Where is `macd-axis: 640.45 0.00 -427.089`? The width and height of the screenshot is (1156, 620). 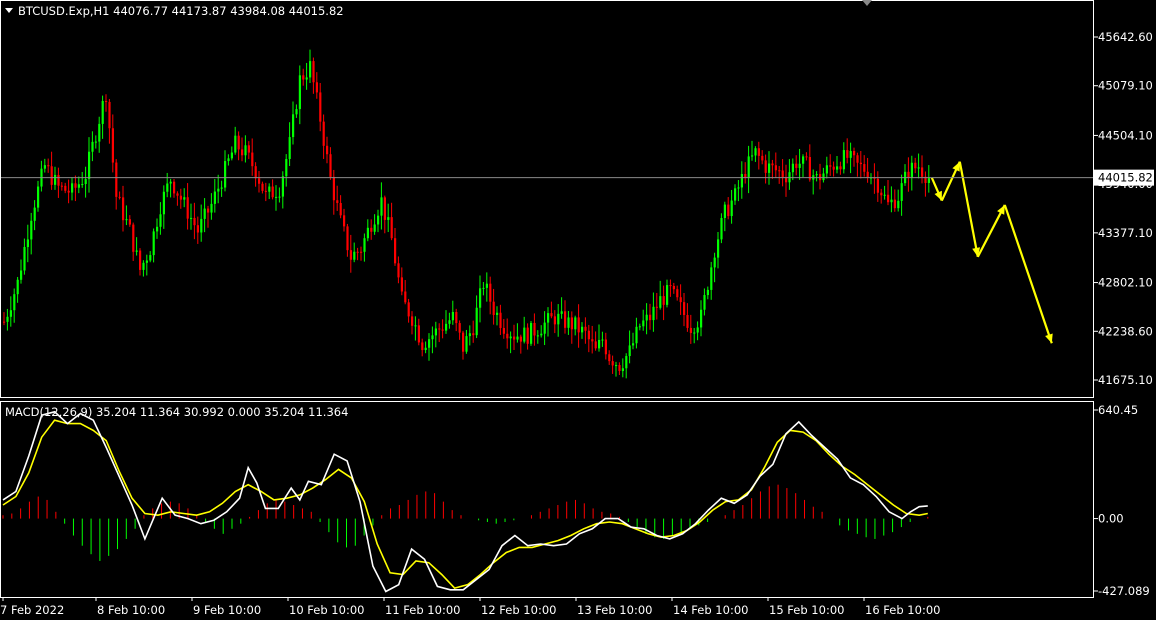
macd-axis: 640.45 0.00 -427.089 is located at coordinates (1121, 500).